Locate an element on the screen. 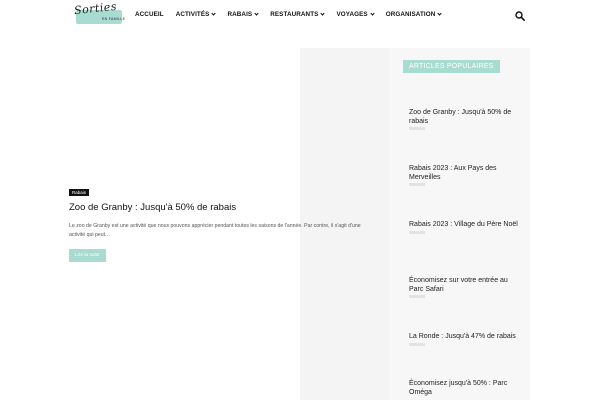 This screenshot has height=400, width=600. sidebar-post-title: Rabais 2023 : Aux Pays des Merveilles is located at coordinates (465, 173).